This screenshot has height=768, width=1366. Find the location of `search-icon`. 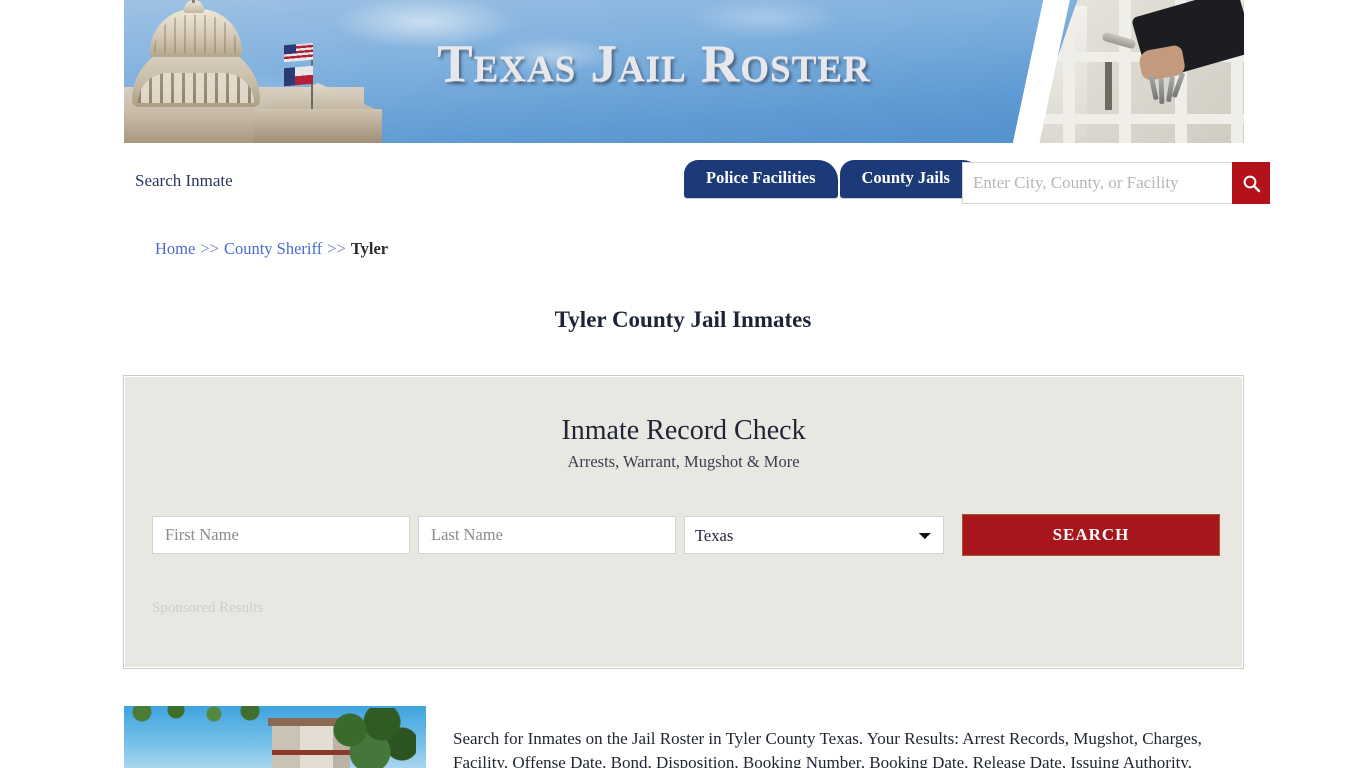

search-icon is located at coordinates (1251, 183).